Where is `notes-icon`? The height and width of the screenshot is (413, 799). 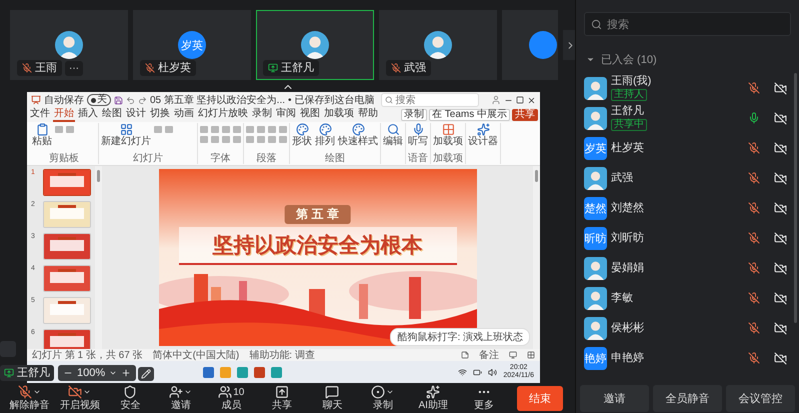 notes-icon is located at coordinates (465, 355).